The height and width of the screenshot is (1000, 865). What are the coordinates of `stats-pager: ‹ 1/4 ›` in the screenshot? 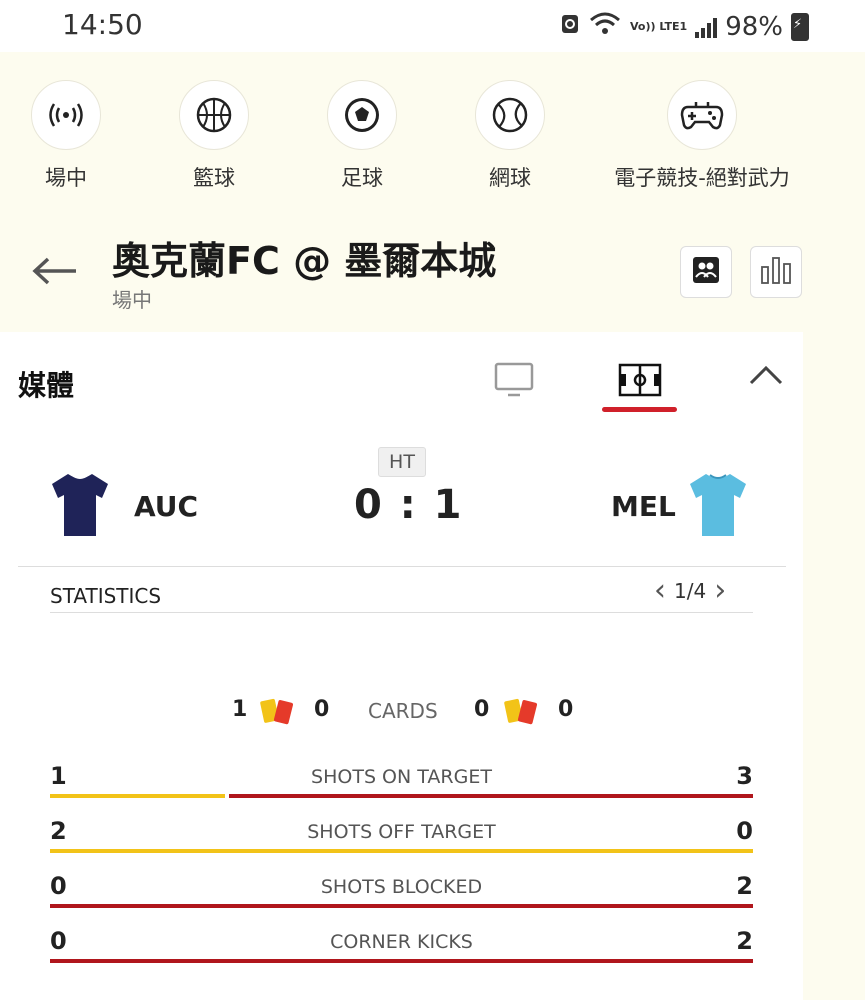 It's located at (690, 591).